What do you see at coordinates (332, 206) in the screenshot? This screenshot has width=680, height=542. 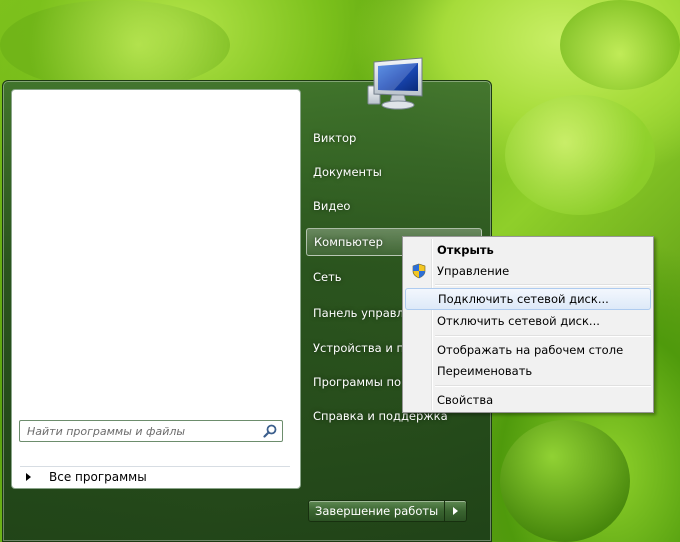 I see `videos-label: Видео` at bounding box center [332, 206].